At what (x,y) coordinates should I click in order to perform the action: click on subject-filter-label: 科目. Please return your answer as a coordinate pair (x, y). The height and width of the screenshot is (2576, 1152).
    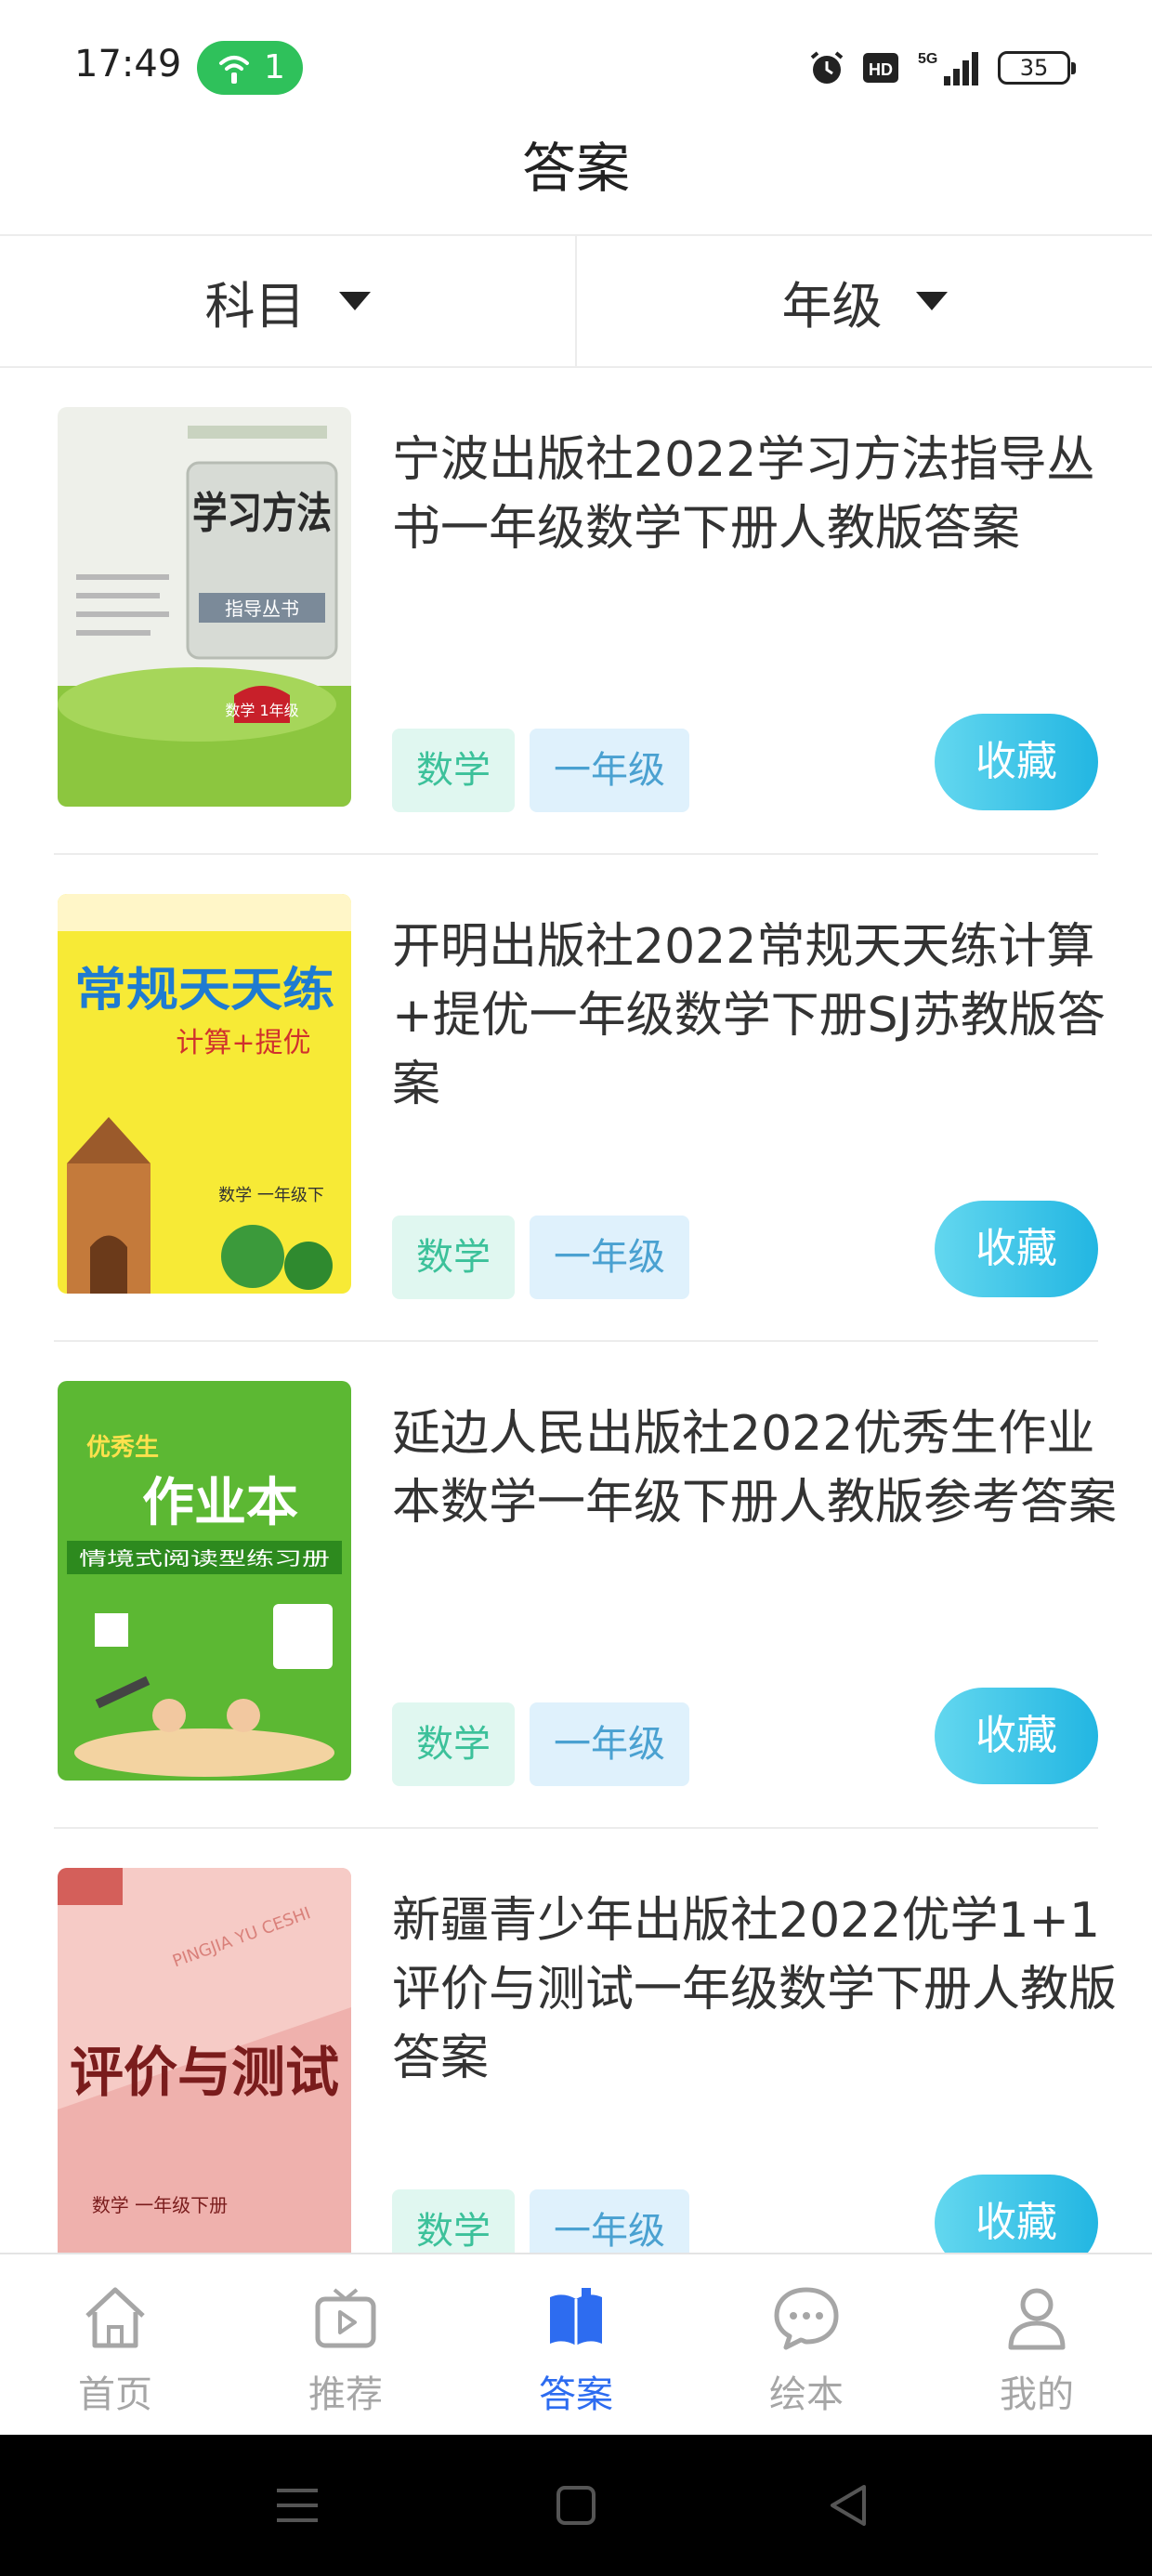
    Looking at the image, I should click on (255, 305).